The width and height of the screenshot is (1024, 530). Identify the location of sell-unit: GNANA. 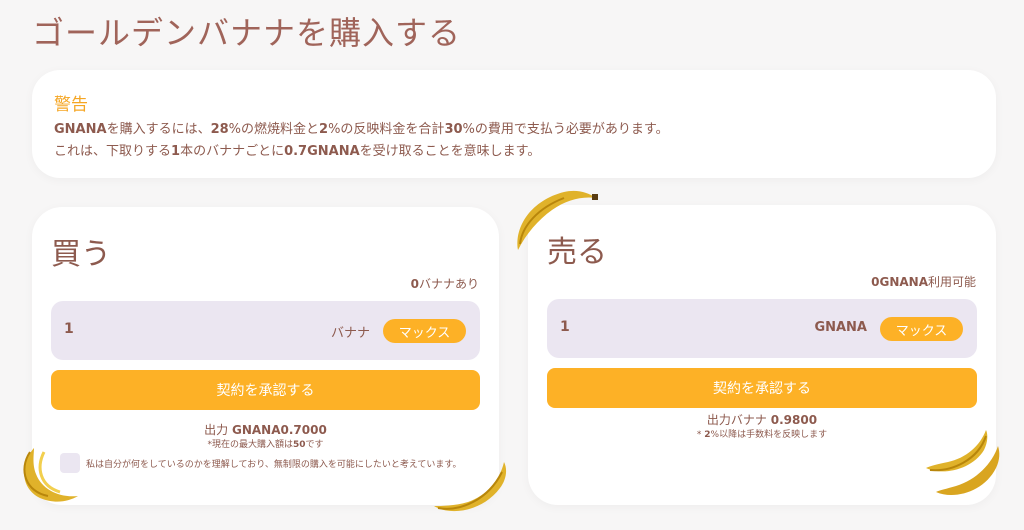
(840, 327).